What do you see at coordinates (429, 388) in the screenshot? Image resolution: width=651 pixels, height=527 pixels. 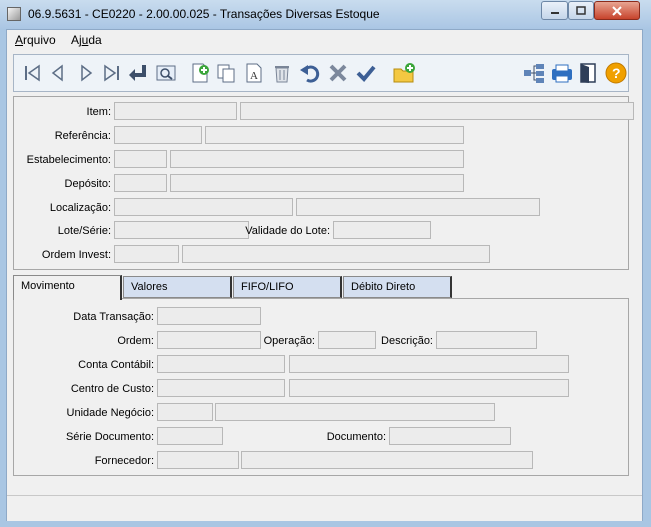 I see `centro-custo-description-field` at bounding box center [429, 388].